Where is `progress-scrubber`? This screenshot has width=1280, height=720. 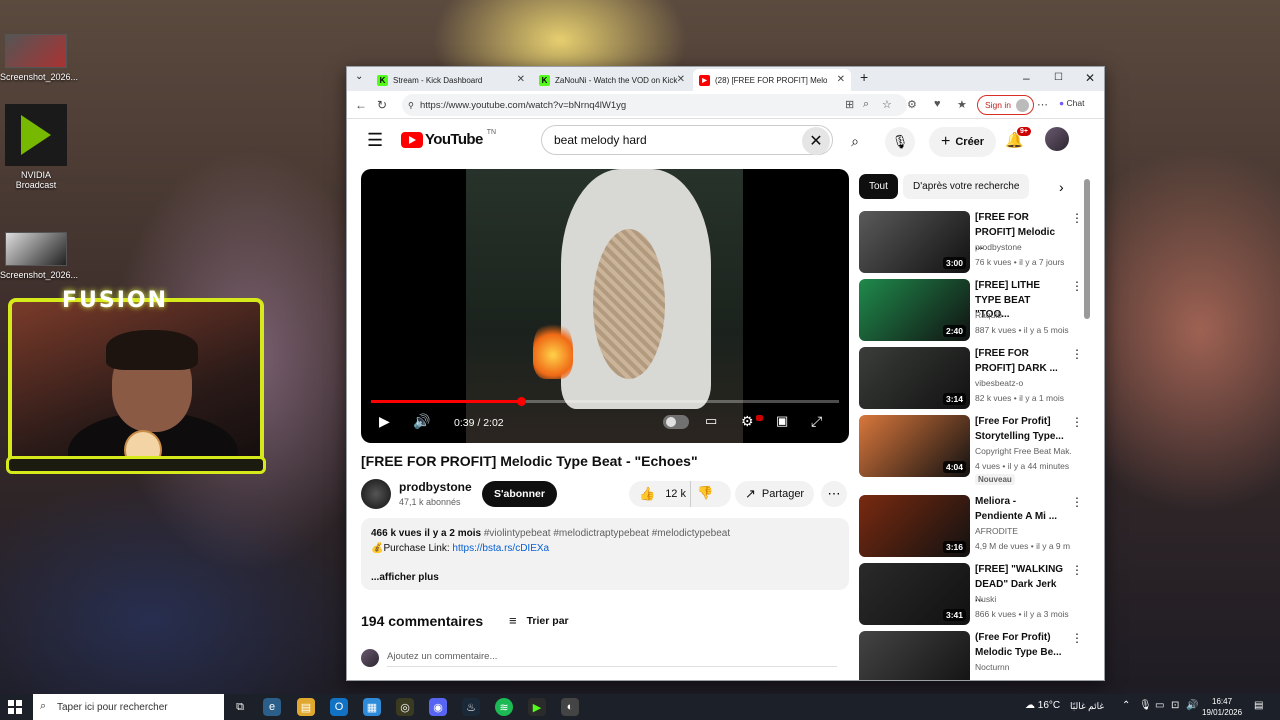
progress-scrubber is located at coordinates (521, 401).